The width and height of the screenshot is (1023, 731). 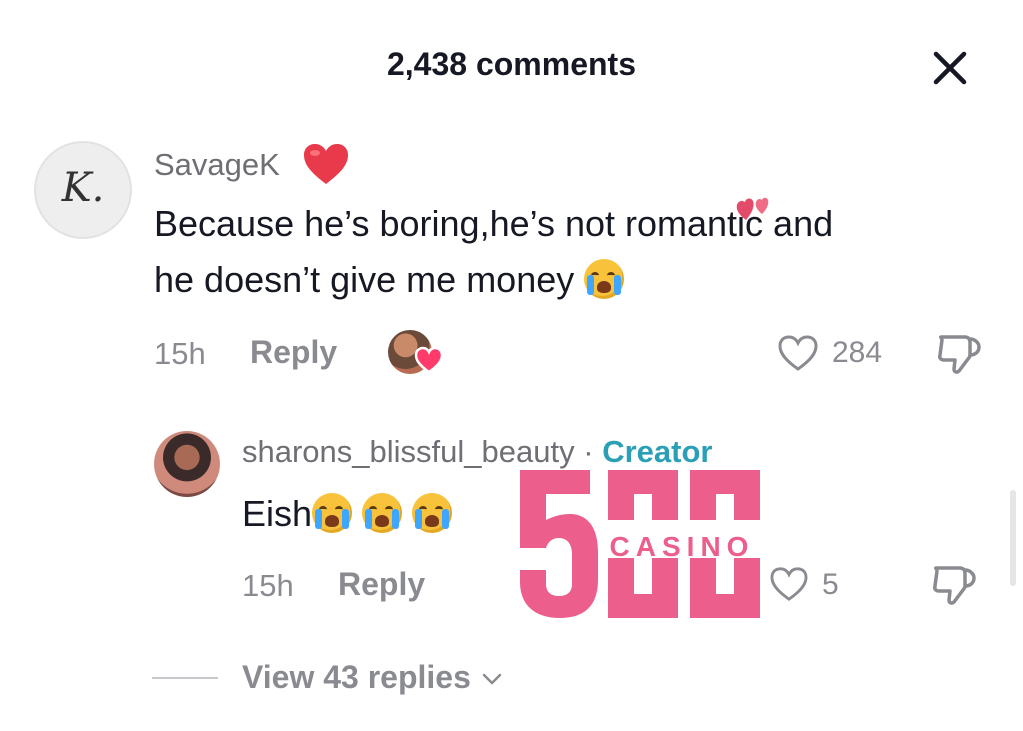 I want to click on chevron-down-icon, so click(x=492, y=679).